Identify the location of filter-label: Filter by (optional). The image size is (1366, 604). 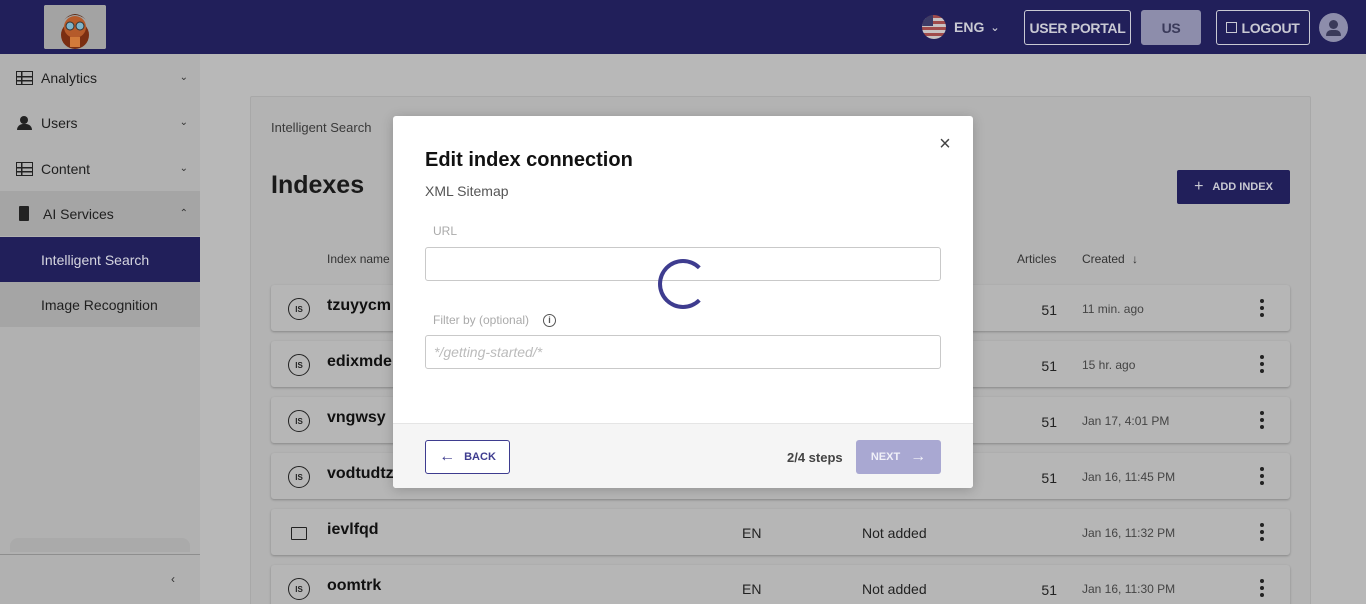
(481, 320).